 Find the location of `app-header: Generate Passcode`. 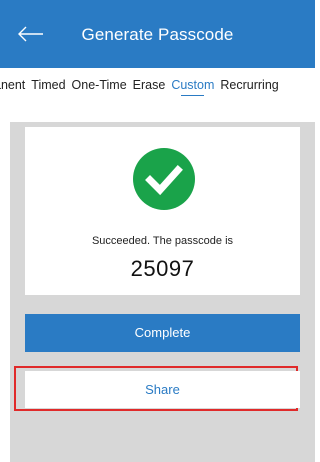

app-header: Generate Passcode is located at coordinates (157, 34).